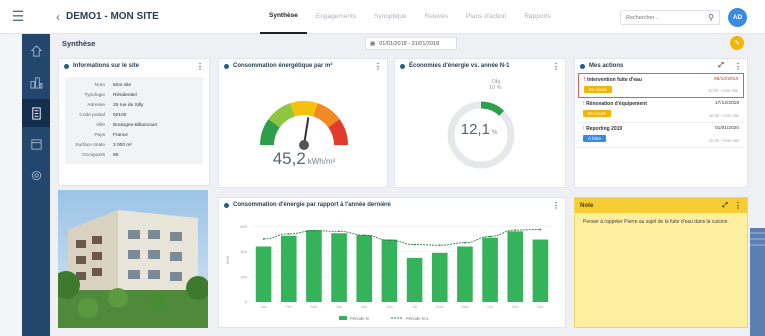  I want to click on avatar: AD, so click(737, 17).